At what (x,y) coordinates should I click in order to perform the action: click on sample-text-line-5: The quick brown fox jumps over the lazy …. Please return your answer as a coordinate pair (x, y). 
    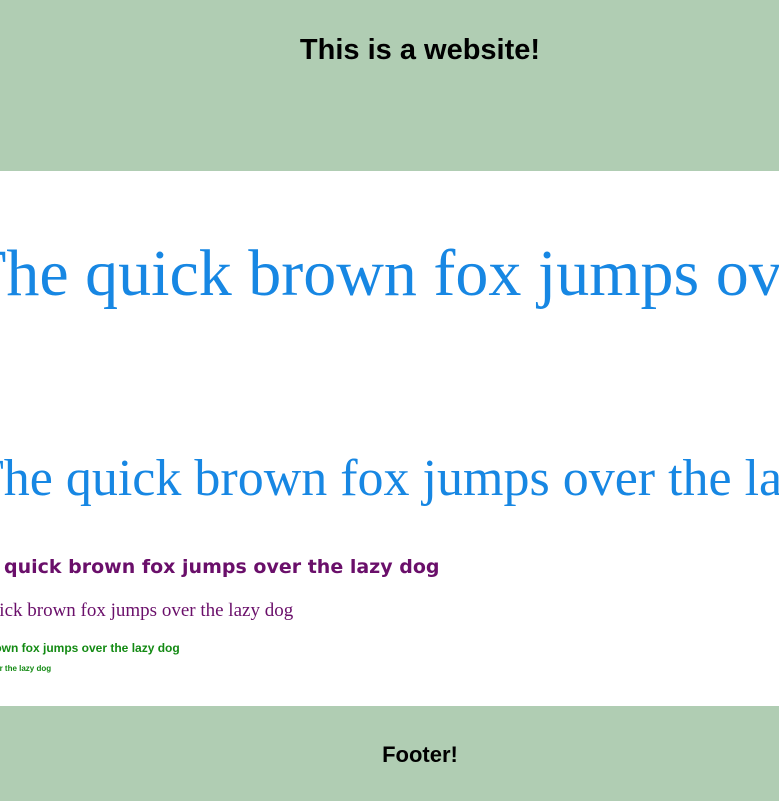
    Looking at the image, I should click on (90, 648).